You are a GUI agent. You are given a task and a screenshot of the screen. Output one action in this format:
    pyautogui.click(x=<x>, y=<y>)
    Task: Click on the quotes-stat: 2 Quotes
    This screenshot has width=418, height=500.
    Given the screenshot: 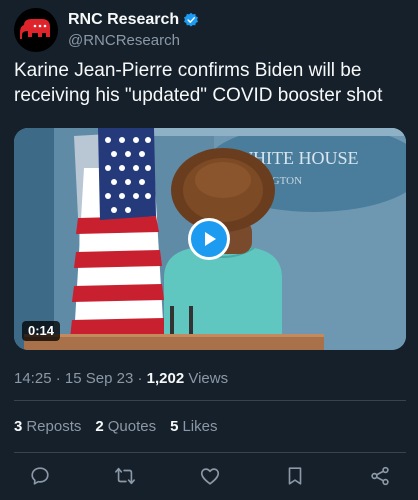 What is the action you would take?
    pyautogui.click(x=125, y=426)
    